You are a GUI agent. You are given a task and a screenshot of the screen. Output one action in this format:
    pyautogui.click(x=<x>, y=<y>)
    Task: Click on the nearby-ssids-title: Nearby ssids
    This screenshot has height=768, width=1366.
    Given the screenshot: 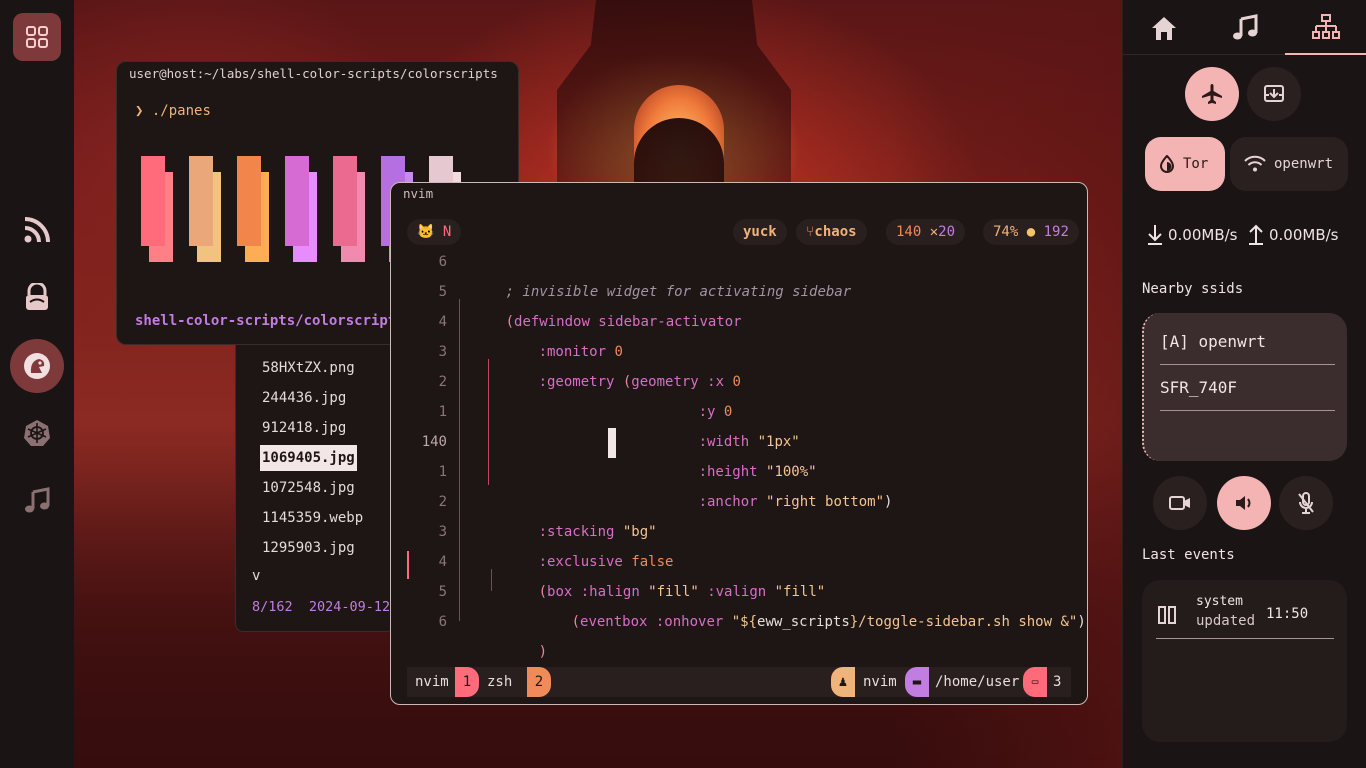 What is the action you would take?
    pyautogui.click(x=1193, y=289)
    